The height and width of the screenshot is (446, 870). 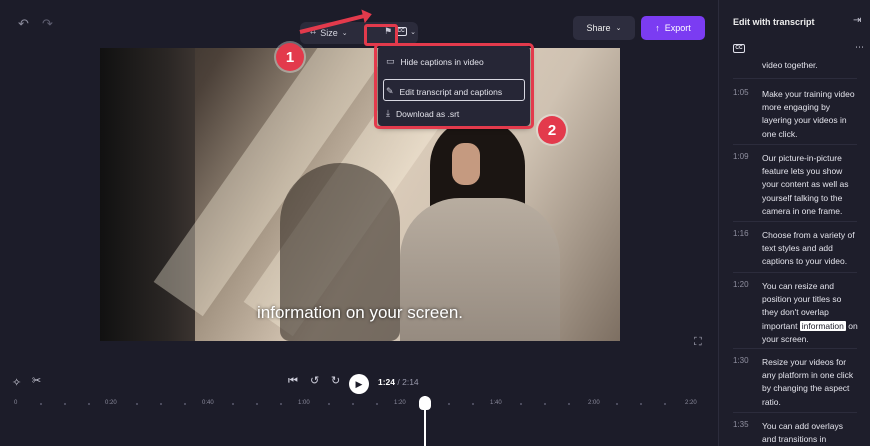 What do you see at coordinates (496, 403) in the screenshot?
I see `timeline-tick: 1:40` at bounding box center [496, 403].